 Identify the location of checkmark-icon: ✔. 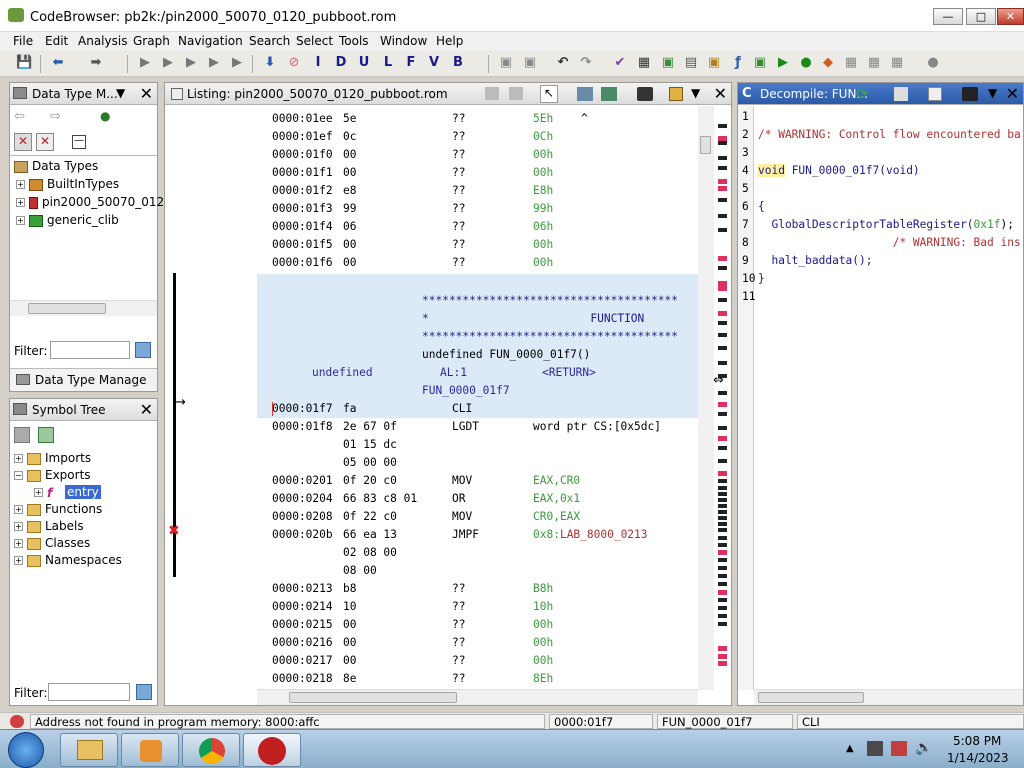
(620, 63).